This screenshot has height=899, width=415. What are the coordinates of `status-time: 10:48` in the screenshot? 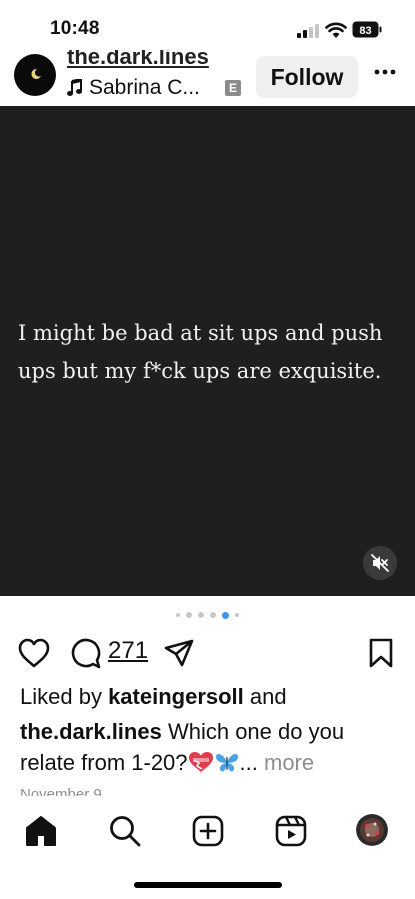 It's located at (75, 28).